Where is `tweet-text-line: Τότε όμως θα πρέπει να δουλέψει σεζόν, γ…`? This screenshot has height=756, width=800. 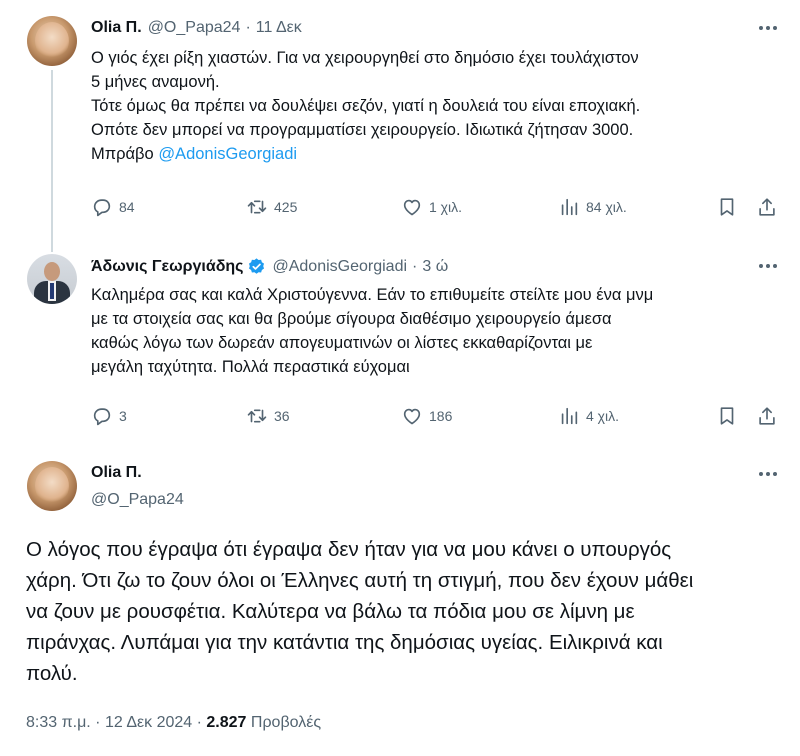
tweet-text-line: Τότε όμως θα πρέπει να δουλέψει σεζόν, γ… is located at coordinates (366, 106).